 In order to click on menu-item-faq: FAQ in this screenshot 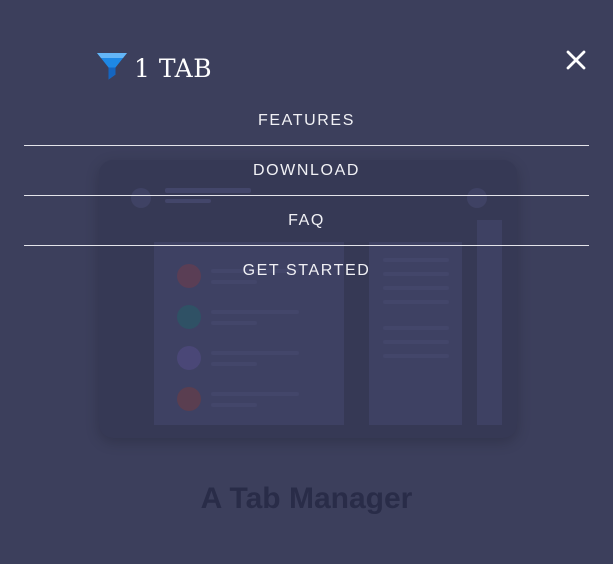, I will do `click(306, 220)`.